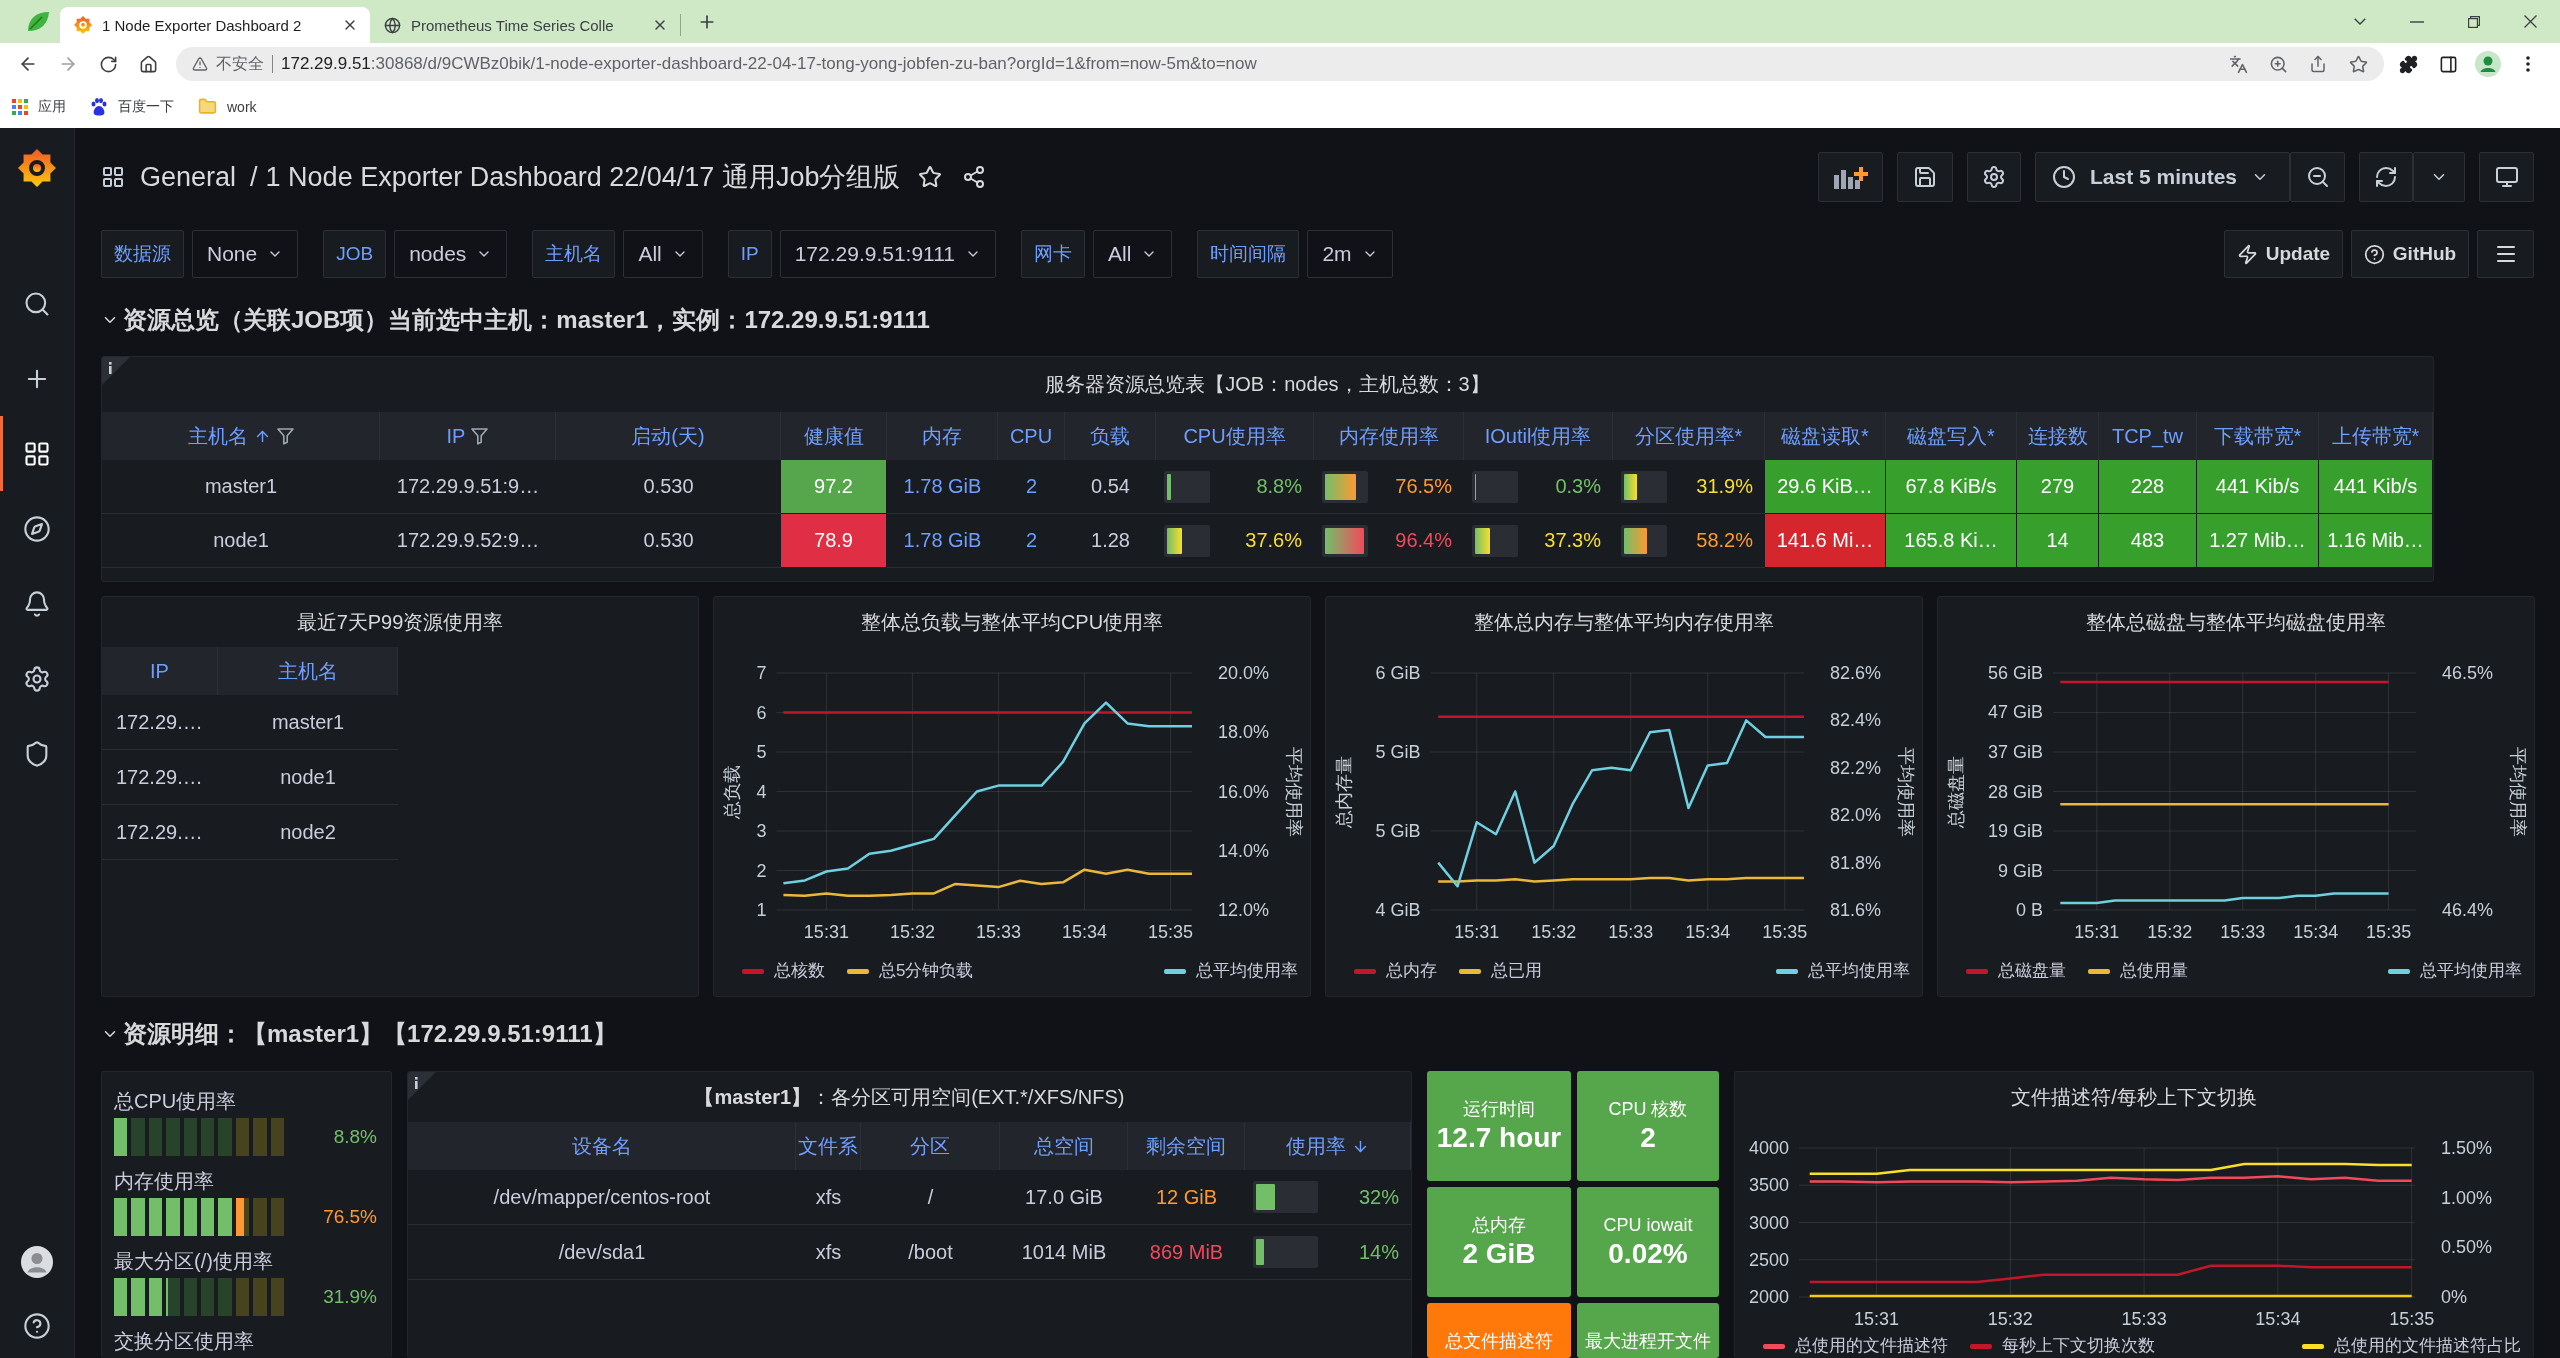  Describe the element at coordinates (1859, 971) in the screenshot. I see `legend-label: 总平均使用率` at that location.